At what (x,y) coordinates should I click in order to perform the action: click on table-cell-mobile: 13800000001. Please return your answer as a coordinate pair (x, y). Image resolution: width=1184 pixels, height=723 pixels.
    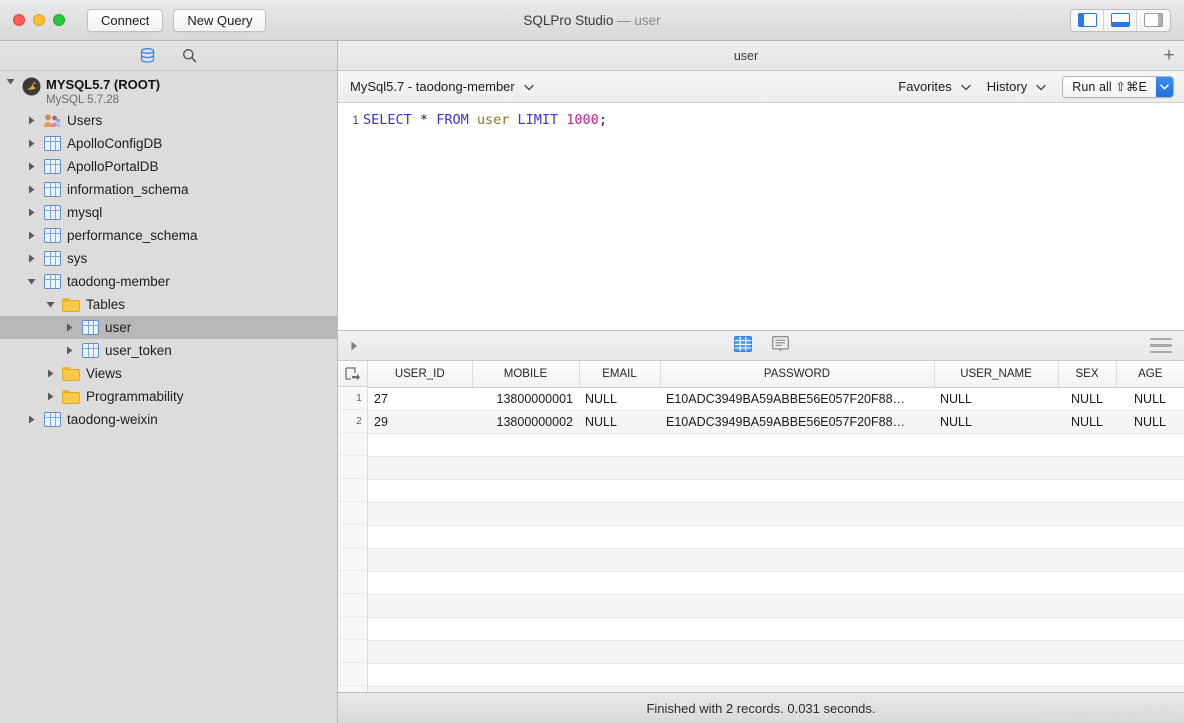
    Looking at the image, I should click on (525, 399).